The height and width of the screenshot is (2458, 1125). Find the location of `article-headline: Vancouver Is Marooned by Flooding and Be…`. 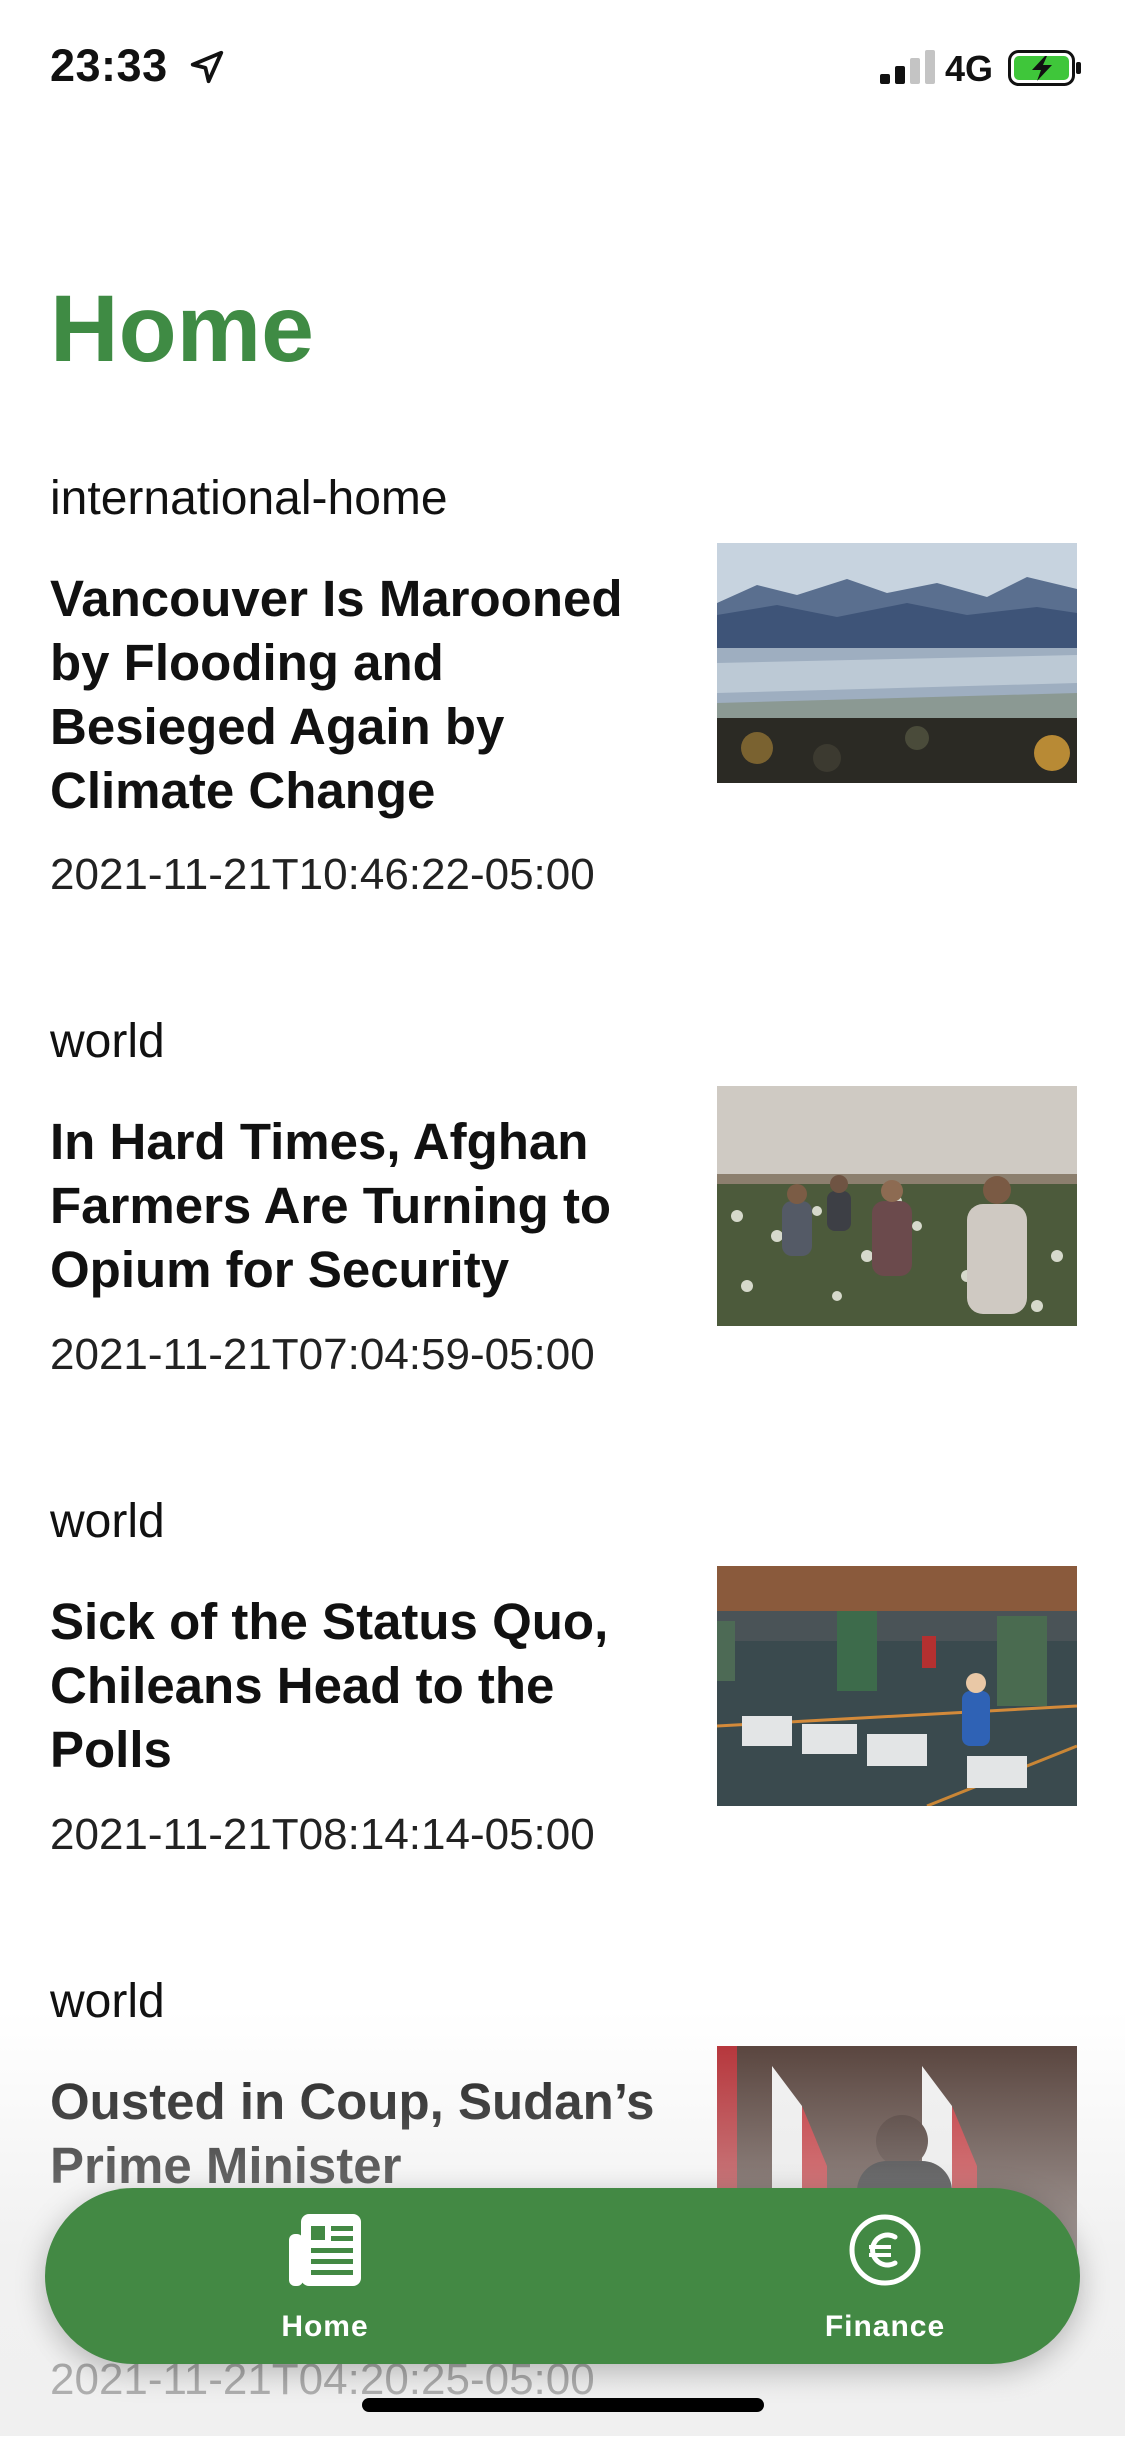

article-headline: Vancouver Is Marooned by Flooding and Be… is located at coordinates (336, 694).